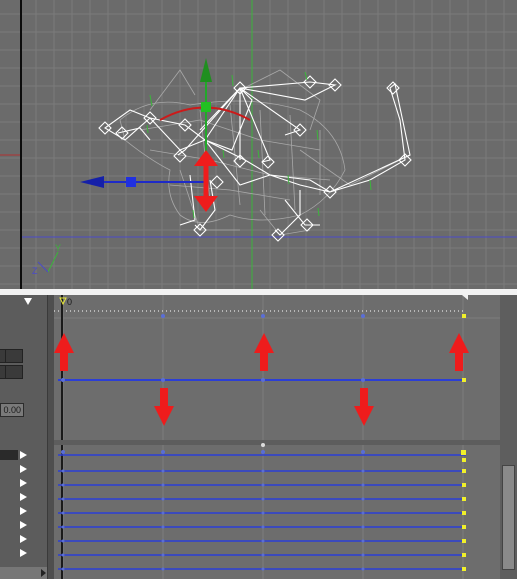 This screenshot has height=579, width=517. What do you see at coordinates (43, 573) in the screenshot?
I see `scroll-right-icon` at bounding box center [43, 573].